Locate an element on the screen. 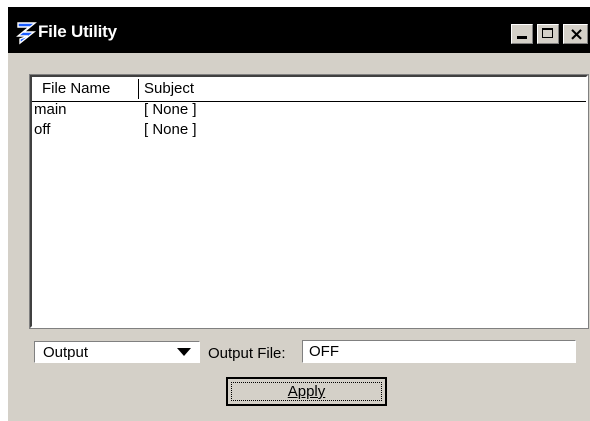 Image resolution: width=590 pixels, height=421 pixels. window-title: File Utility is located at coordinates (77, 31).